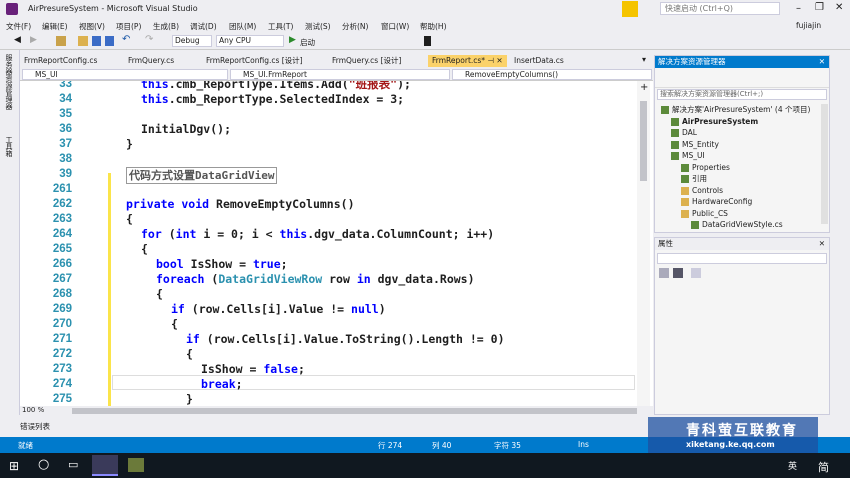 The width and height of the screenshot is (850, 478). Describe the element at coordinates (433, 26) in the screenshot. I see `menu-help: 帮助(H)` at that location.